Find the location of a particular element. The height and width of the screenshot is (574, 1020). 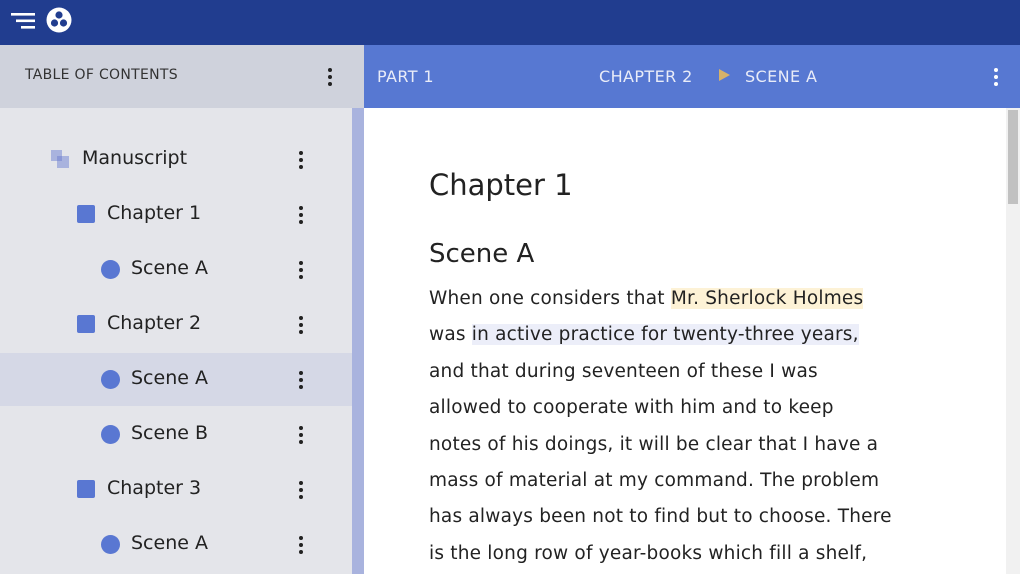

text-segment: When one considers that is located at coordinates (550, 298).